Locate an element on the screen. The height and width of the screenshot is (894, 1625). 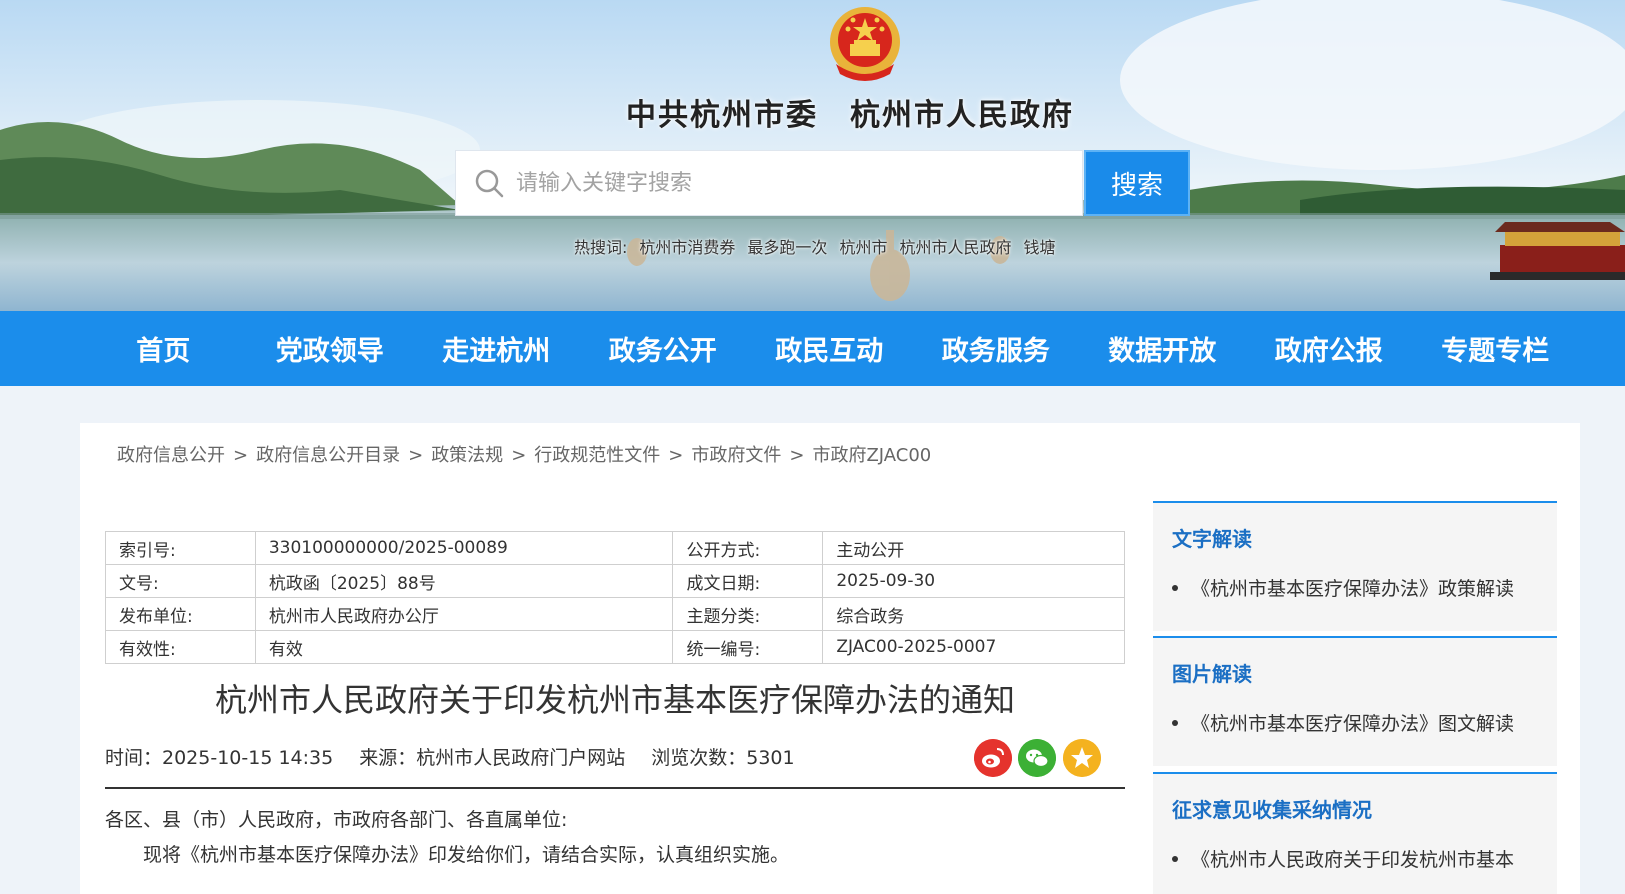
nav-item-government-affairs: 政务公开 is located at coordinates (663, 348).